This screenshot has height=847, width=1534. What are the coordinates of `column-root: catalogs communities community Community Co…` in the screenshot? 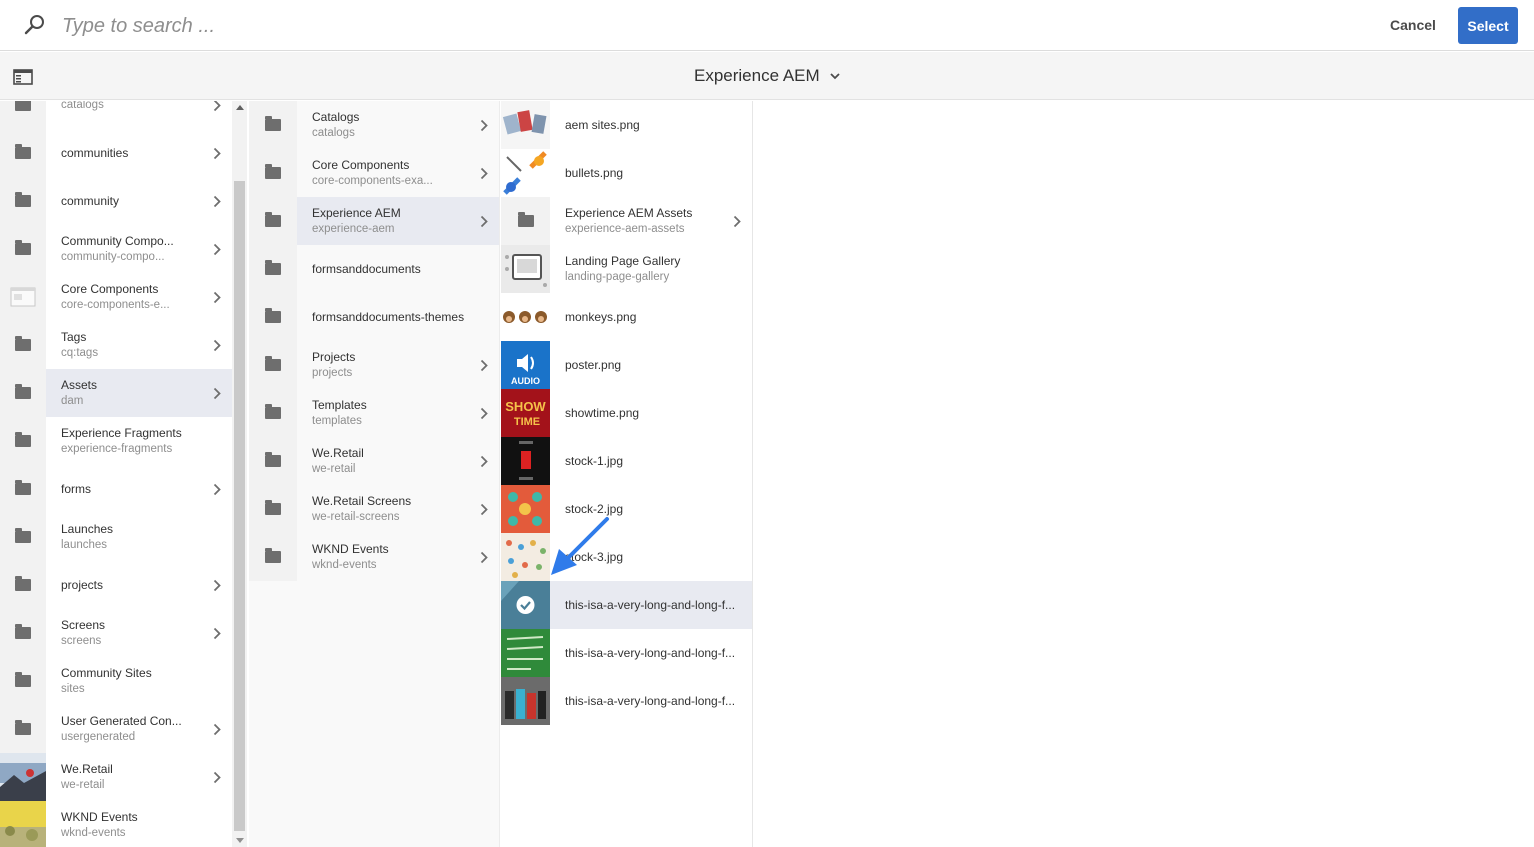 It's located at (116, 474).